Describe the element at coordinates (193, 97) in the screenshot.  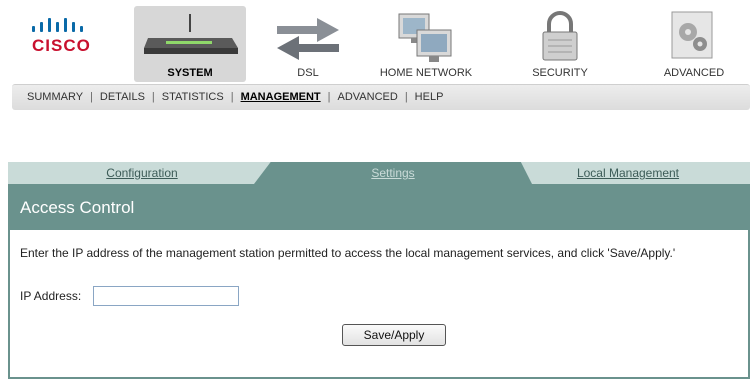
I see `subnav-statistics: STATISTICS` at that location.